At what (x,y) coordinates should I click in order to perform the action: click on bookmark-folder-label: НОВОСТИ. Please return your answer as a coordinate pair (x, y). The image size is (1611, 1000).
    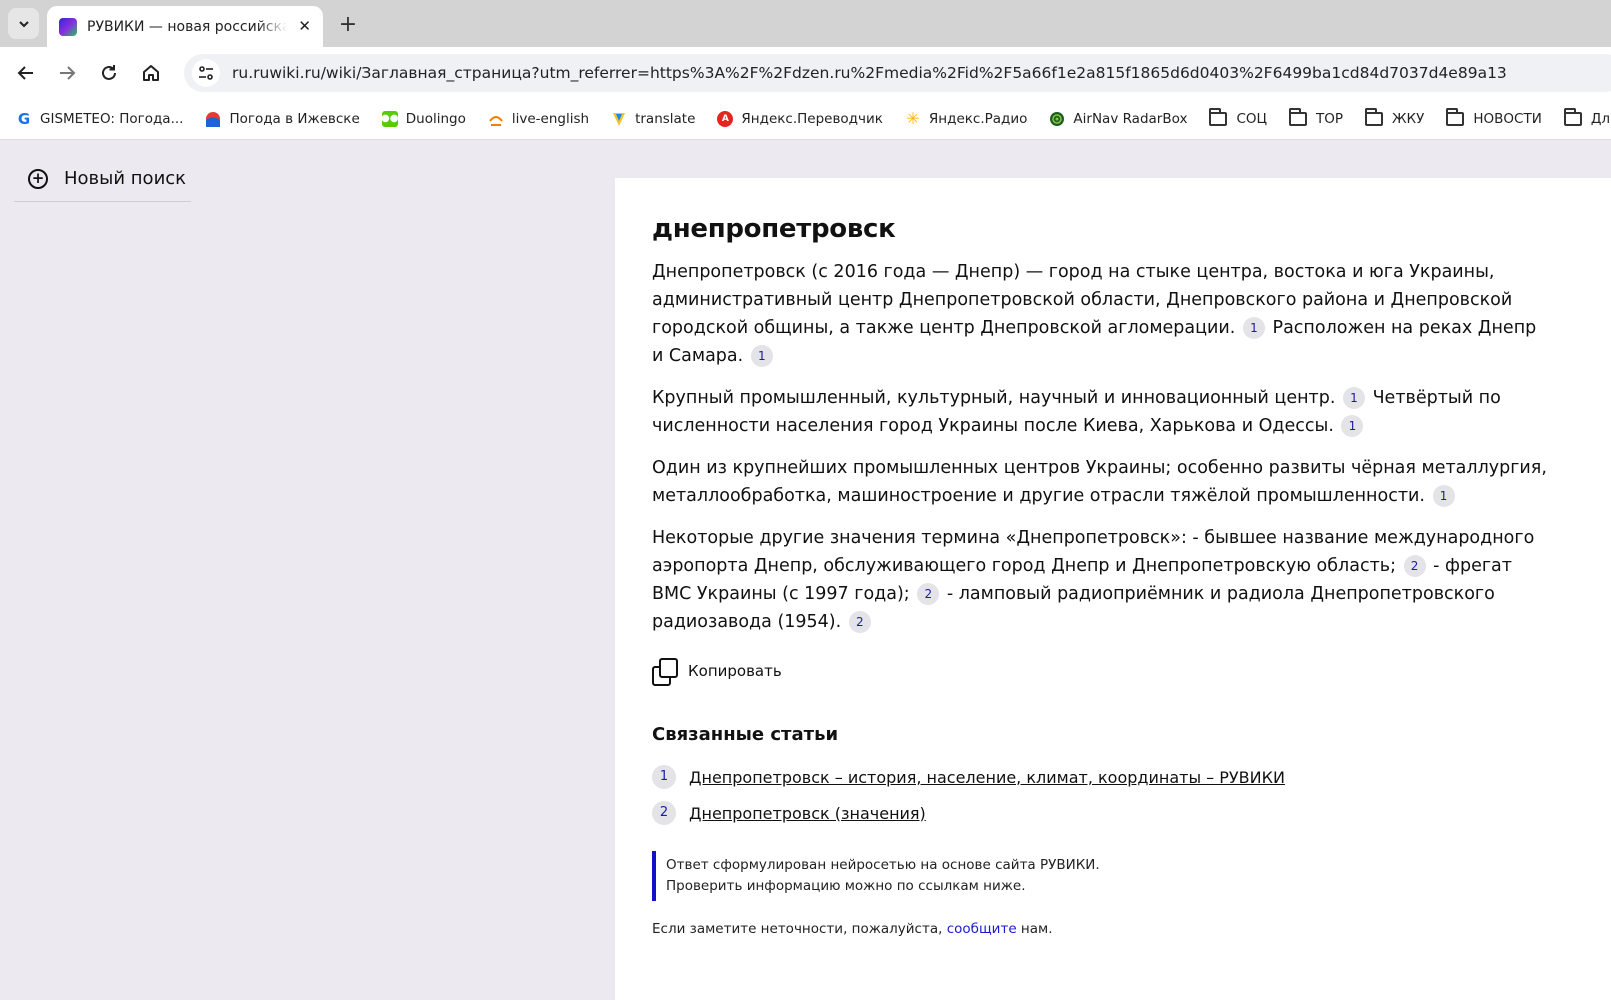
    Looking at the image, I should click on (1507, 118).